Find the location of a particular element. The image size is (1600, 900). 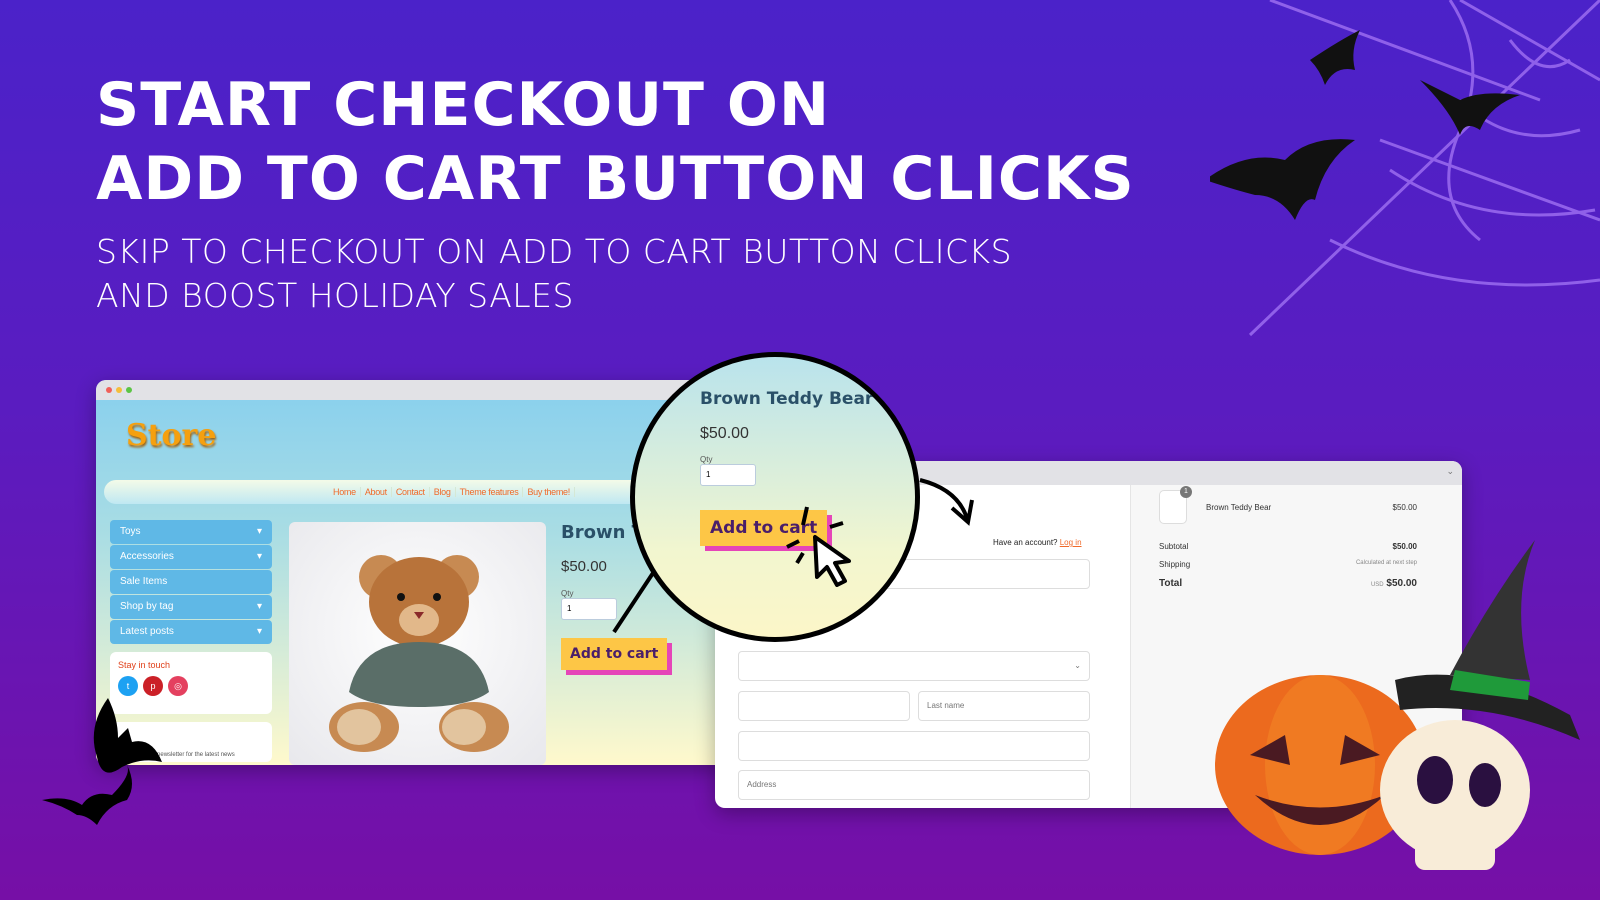

halloween-decoration-icon is located at coordinates (1397, 705).